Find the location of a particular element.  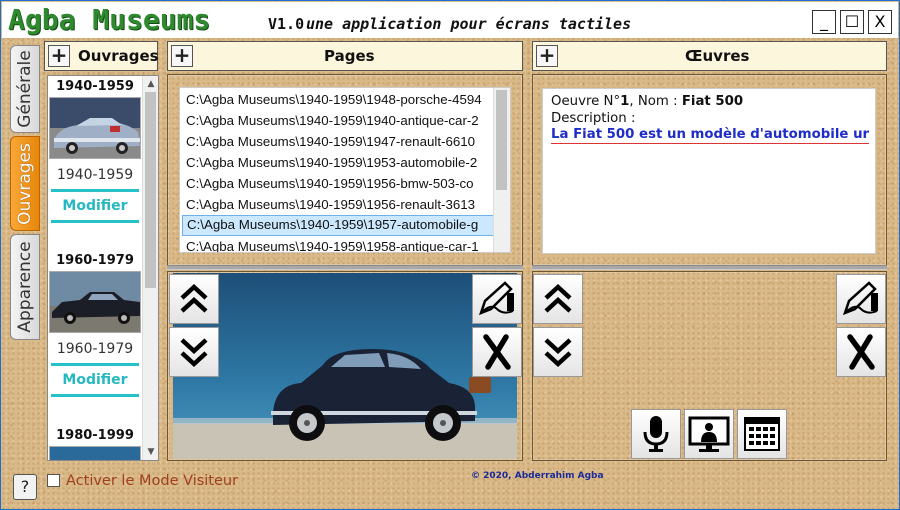

calendar-button is located at coordinates (762, 434).